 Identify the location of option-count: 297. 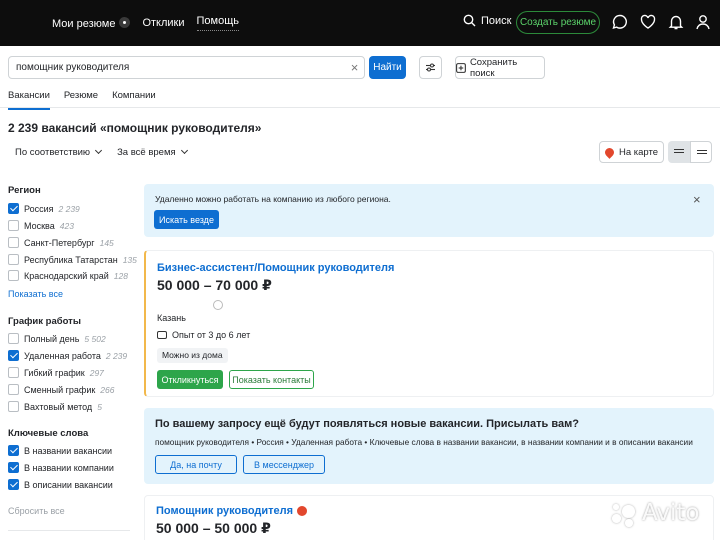
(96, 372).